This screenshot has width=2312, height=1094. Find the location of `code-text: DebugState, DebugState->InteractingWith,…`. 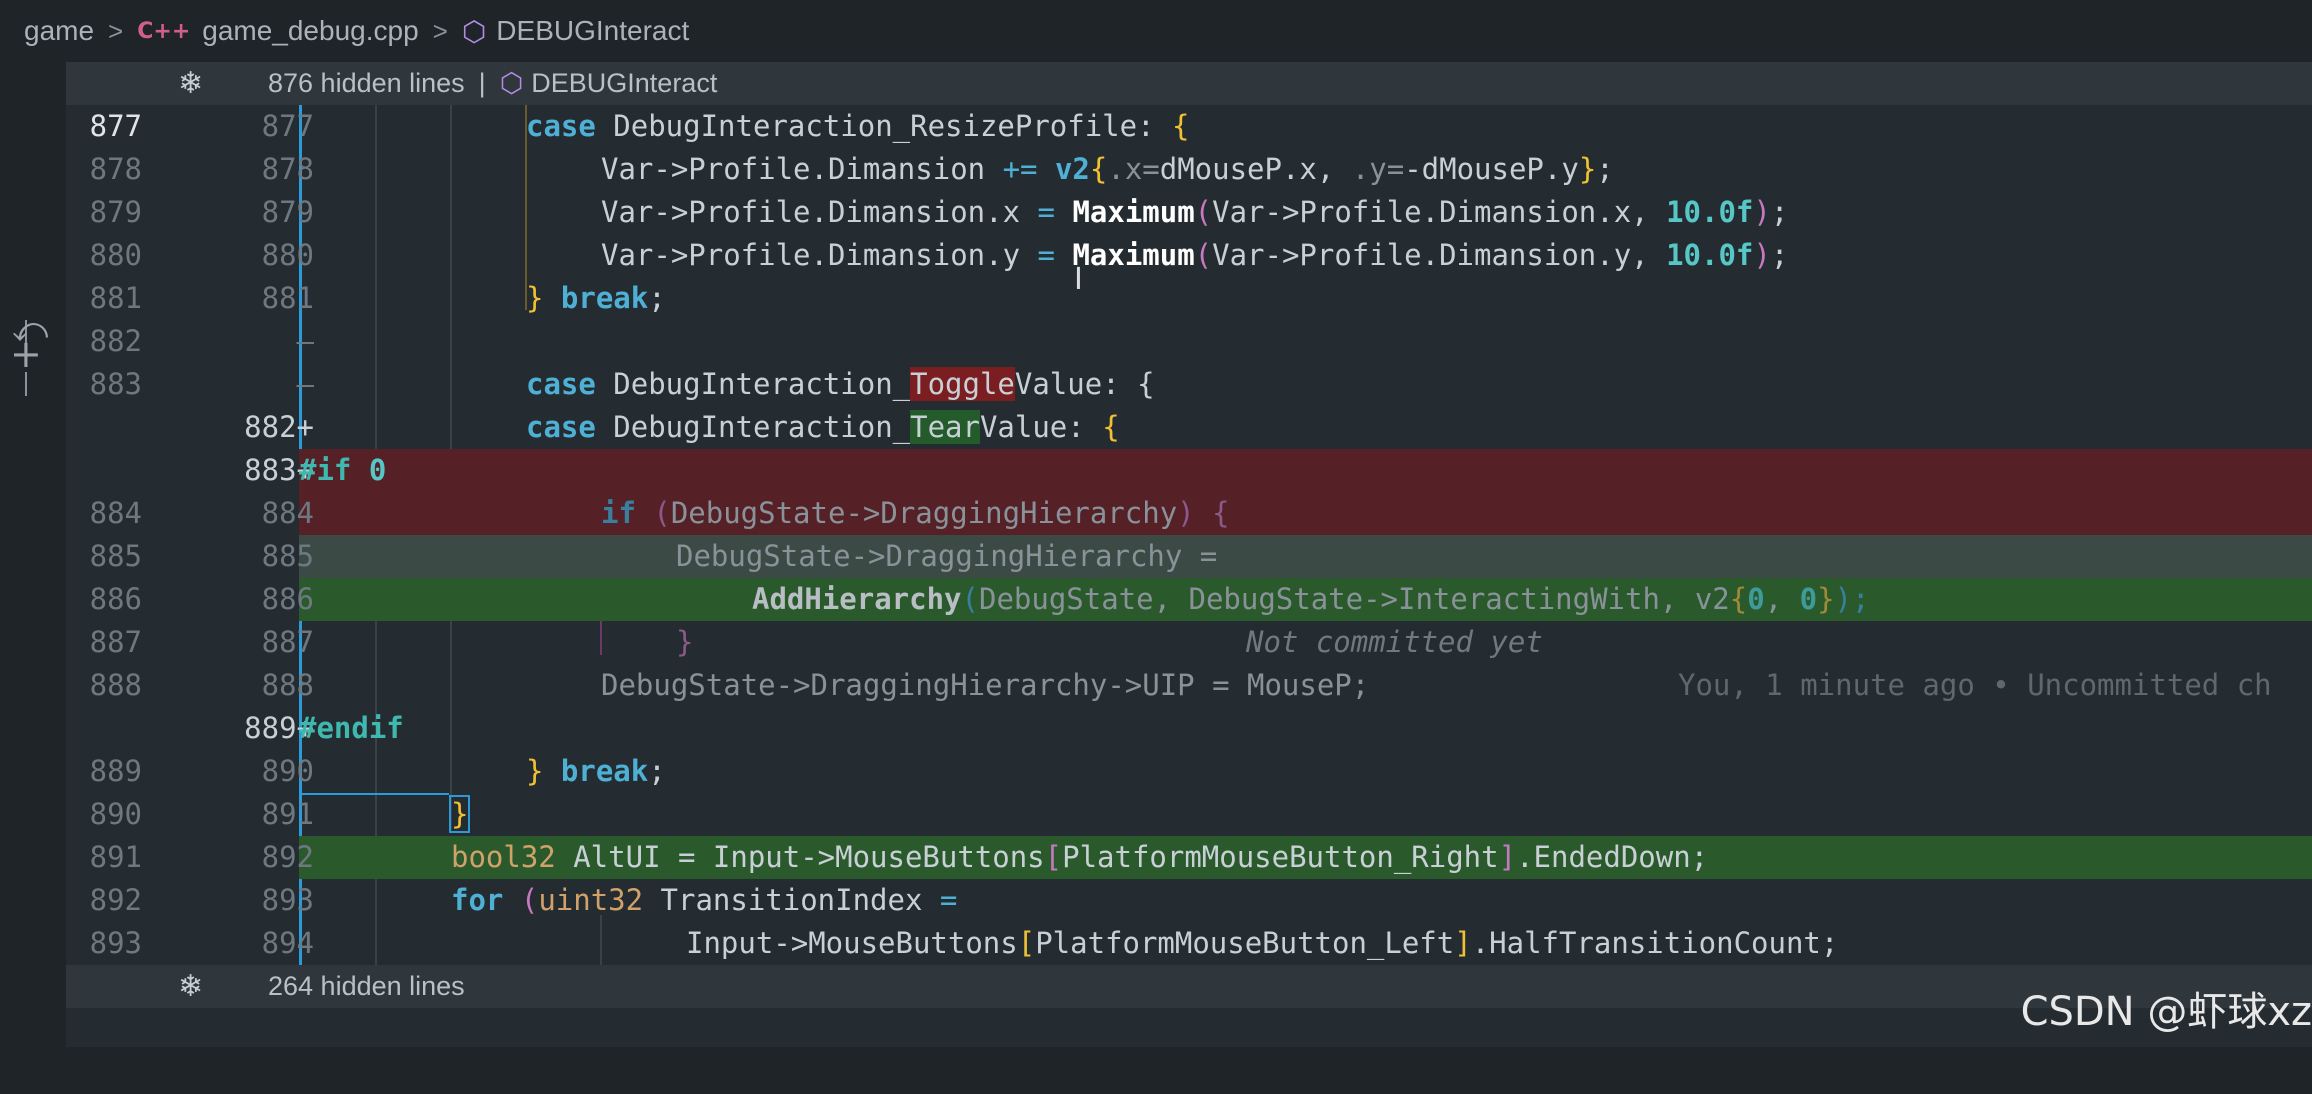

code-text: DebugState, DebugState->InteractingWith,… is located at coordinates (1354, 599).